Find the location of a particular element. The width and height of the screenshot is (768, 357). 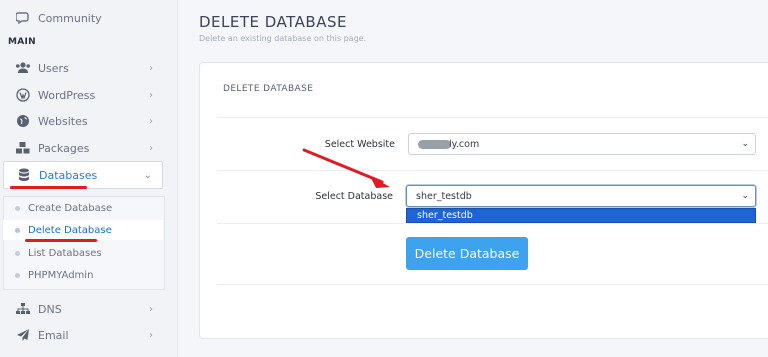

paper-plane-icon is located at coordinates (23, 335).